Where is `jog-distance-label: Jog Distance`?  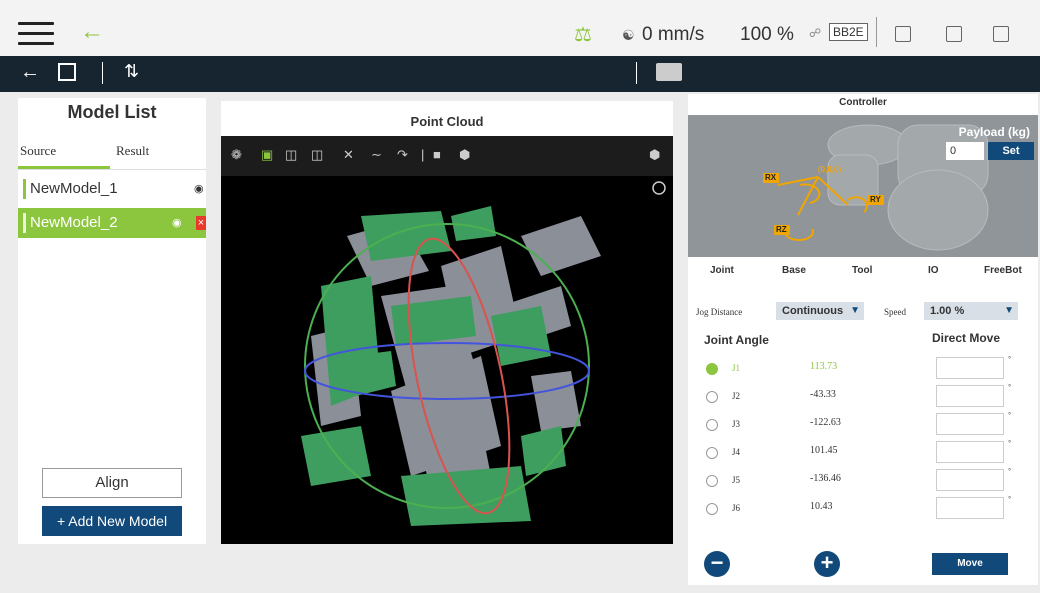
jog-distance-label: Jog Distance is located at coordinates (719, 312).